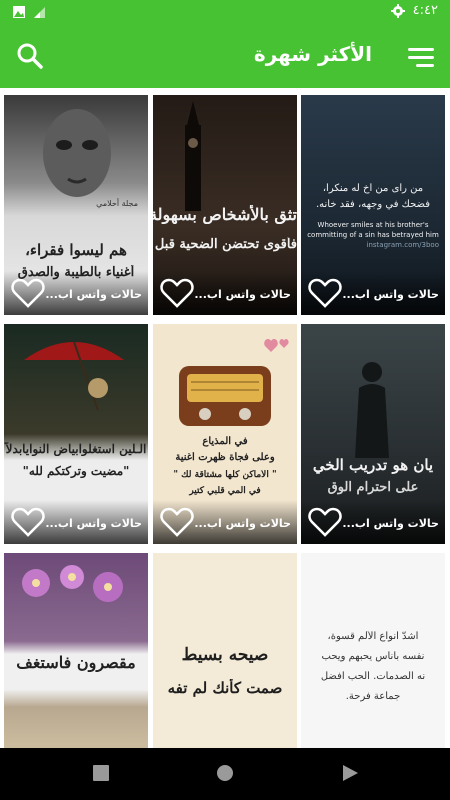 This screenshot has width=450, height=800. What do you see at coordinates (225, 396) in the screenshot?
I see `radio-image` at bounding box center [225, 396].